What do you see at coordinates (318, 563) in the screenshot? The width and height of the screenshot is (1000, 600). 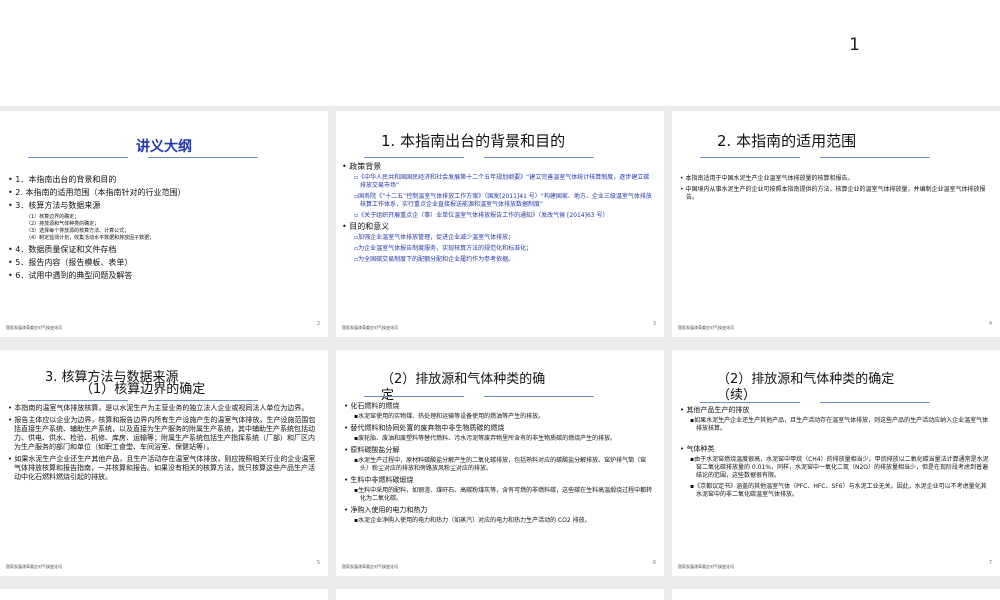 I see `slide-number: 5` at bounding box center [318, 563].